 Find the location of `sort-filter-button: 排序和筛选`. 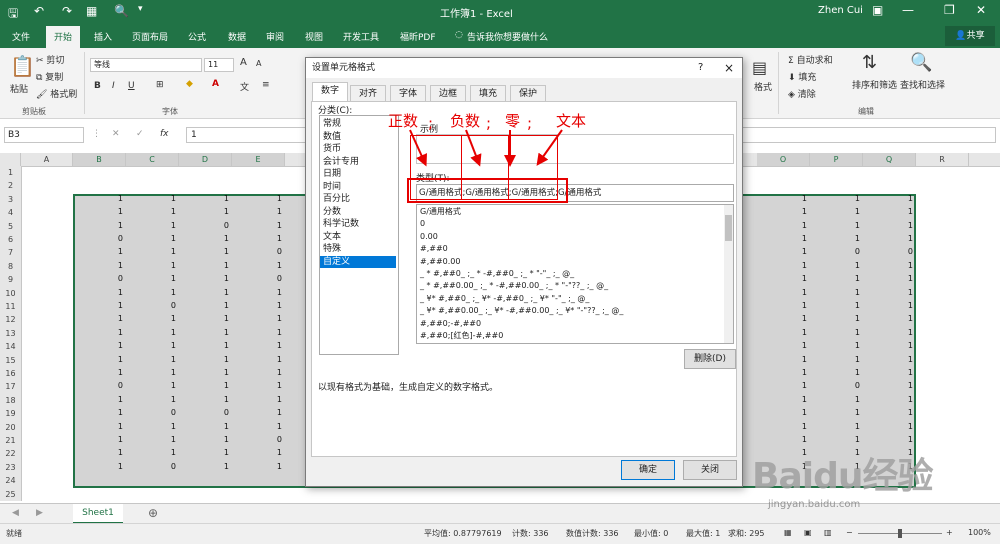

sort-filter-button: 排序和筛选 is located at coordinates (874, 84).